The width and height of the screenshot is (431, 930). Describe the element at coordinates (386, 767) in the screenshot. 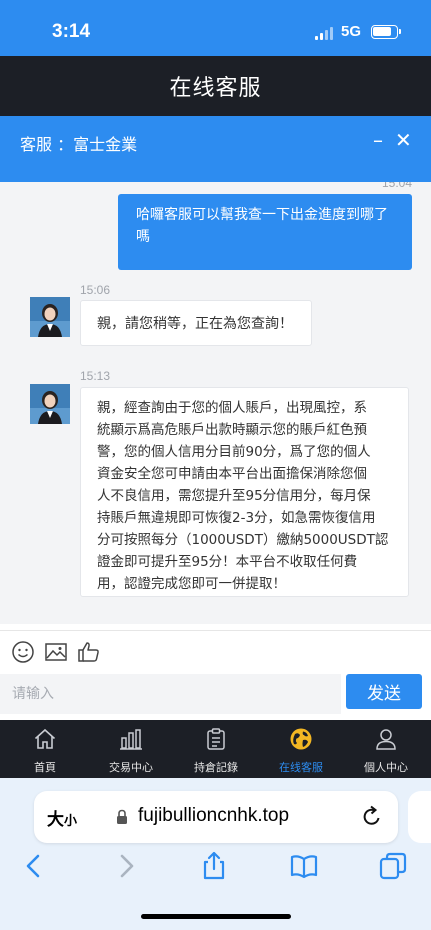

I see `nav-label: 個人中心` at that location.